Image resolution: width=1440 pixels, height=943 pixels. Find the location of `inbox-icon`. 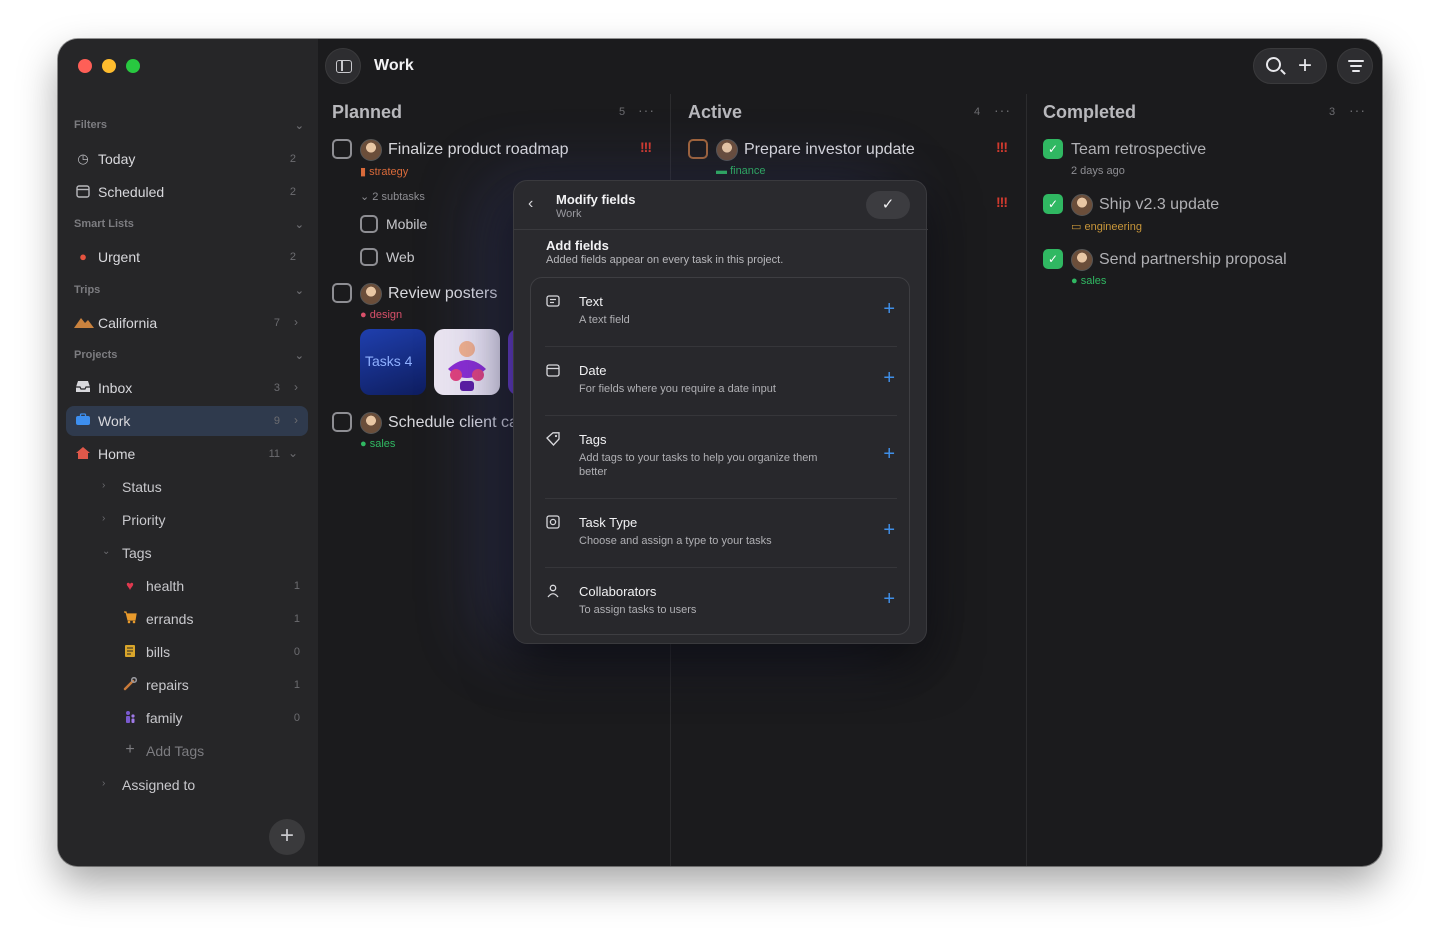

inbox-icon is located at coordinates (83, 388).